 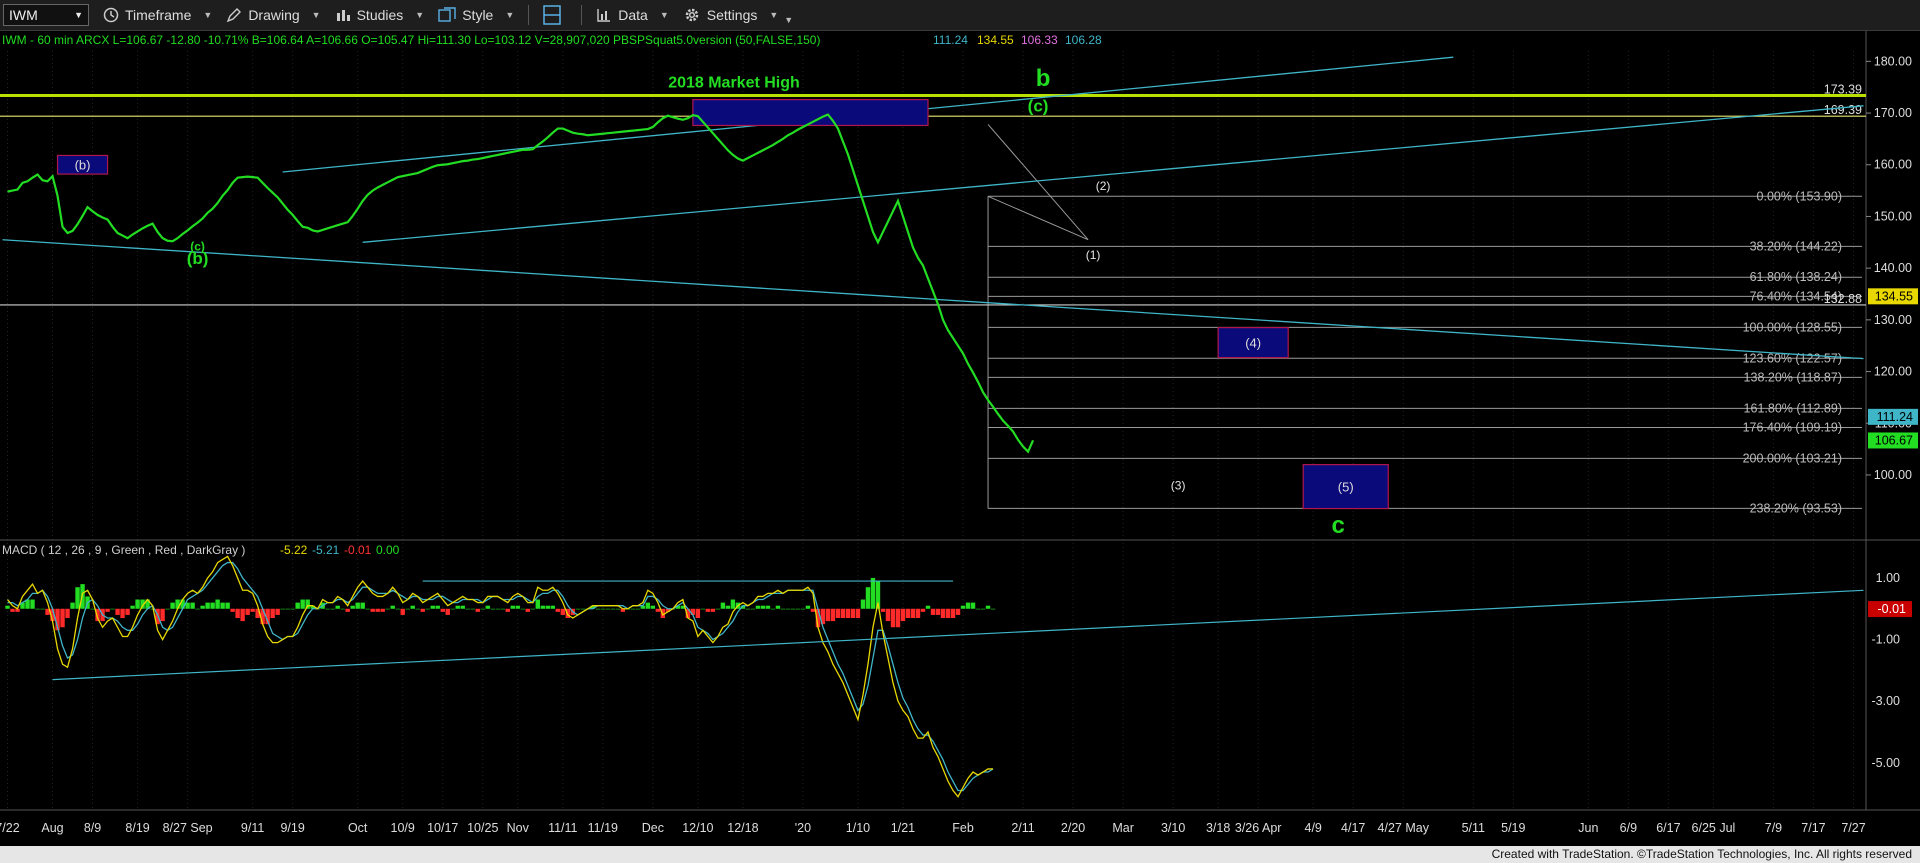 I want to click on x-tick-label: Feb, so click(x=963, y=828).